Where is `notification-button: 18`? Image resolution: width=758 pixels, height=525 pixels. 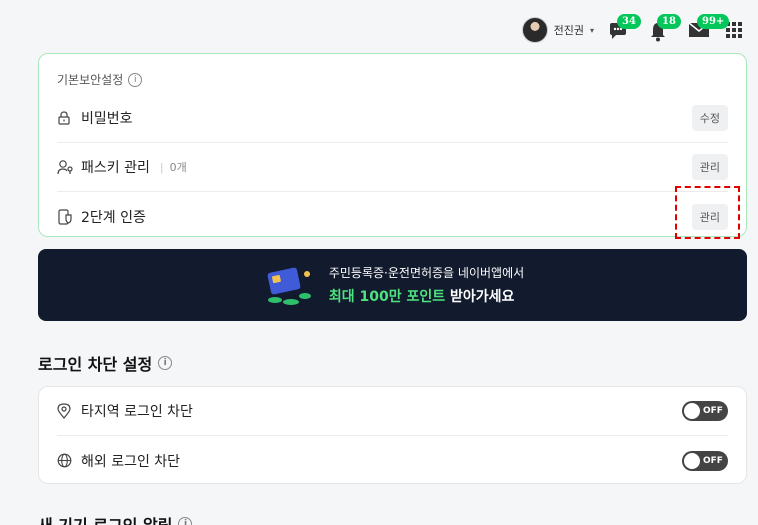
notification-button: 18 is located at coordinates (663, 29).